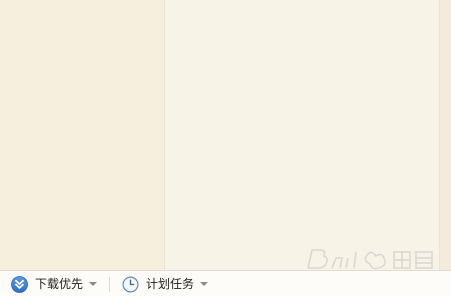 Image resolution: width=451 pixels, height=296 pixels. What do you see at coordinates (130, 284) in the screenshot?
I see `clock-icon` at bounding box center [130, 284].